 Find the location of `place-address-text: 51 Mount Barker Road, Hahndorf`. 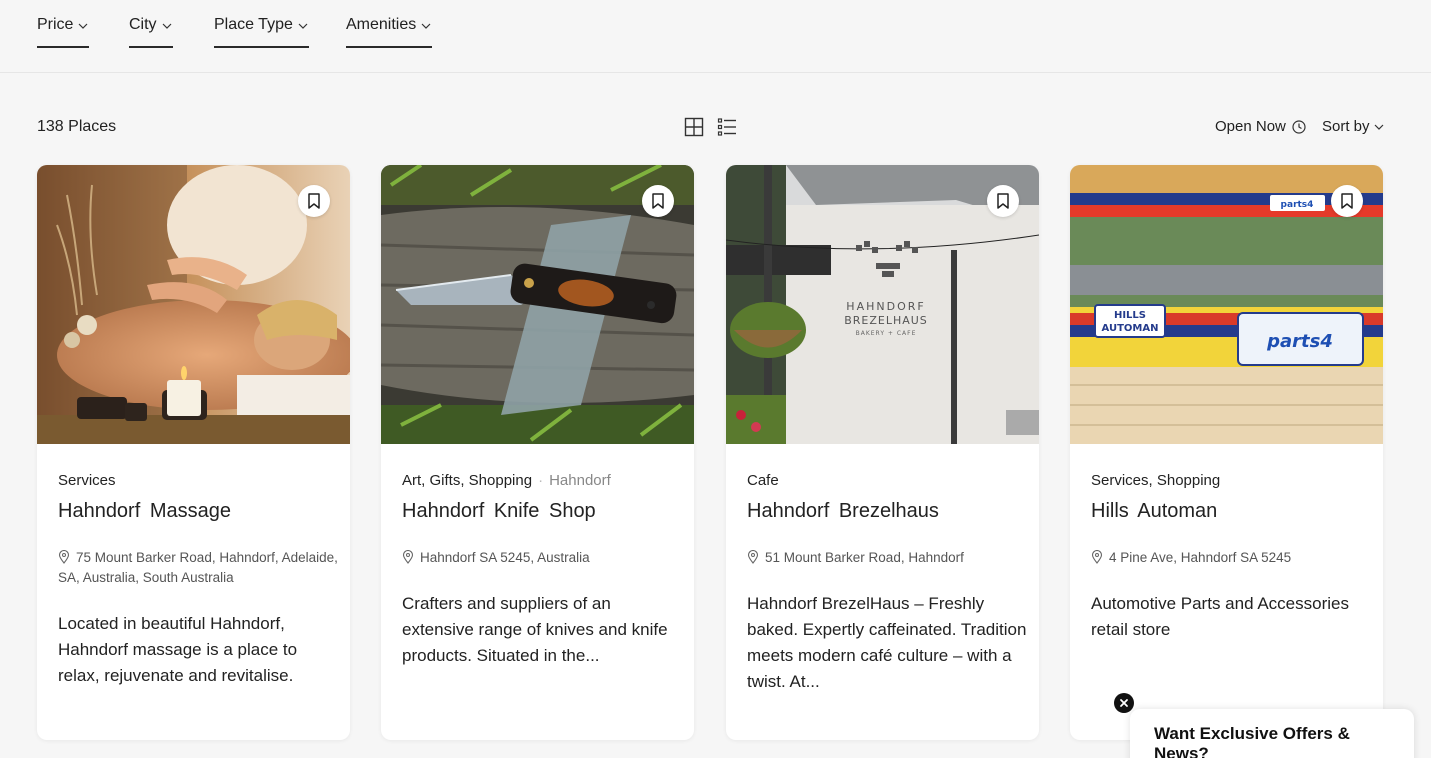

place-address-text: 51 Mount Barker Road, Hahndorf is located at coordinates (864, 557).